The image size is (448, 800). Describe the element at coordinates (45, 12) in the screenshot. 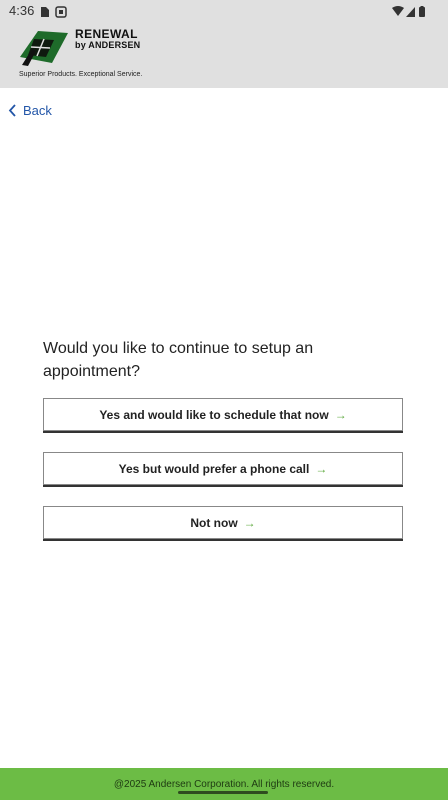

I see `sim-card-icon` at that location.